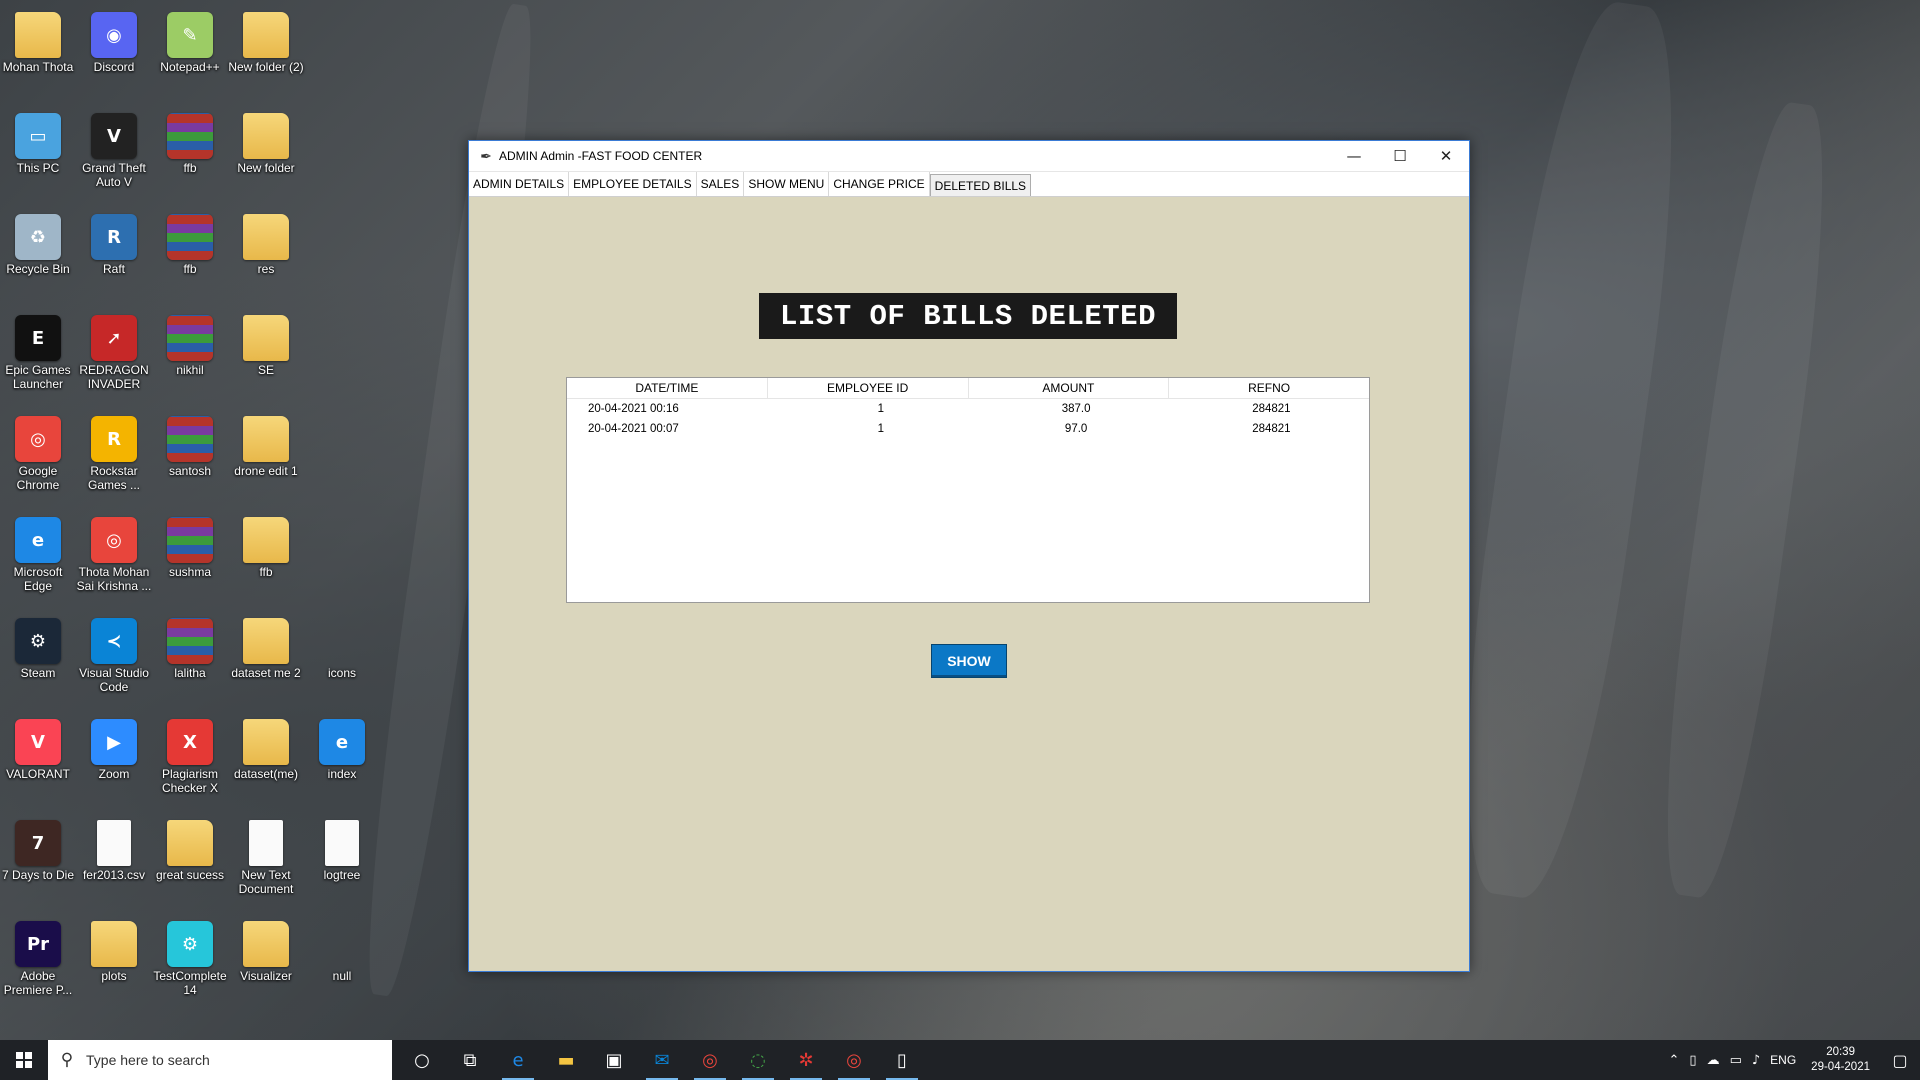 The height and width of the screenshot is (1080, 1920). Describe the element at coordinates (266, 855) in the screenshot. I see `desktop-icon: New Text Document` at that location.